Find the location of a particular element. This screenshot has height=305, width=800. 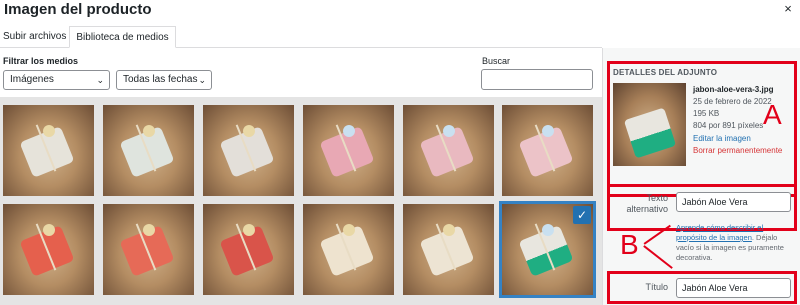

attachment-preview is located at coordinates (649, 124).